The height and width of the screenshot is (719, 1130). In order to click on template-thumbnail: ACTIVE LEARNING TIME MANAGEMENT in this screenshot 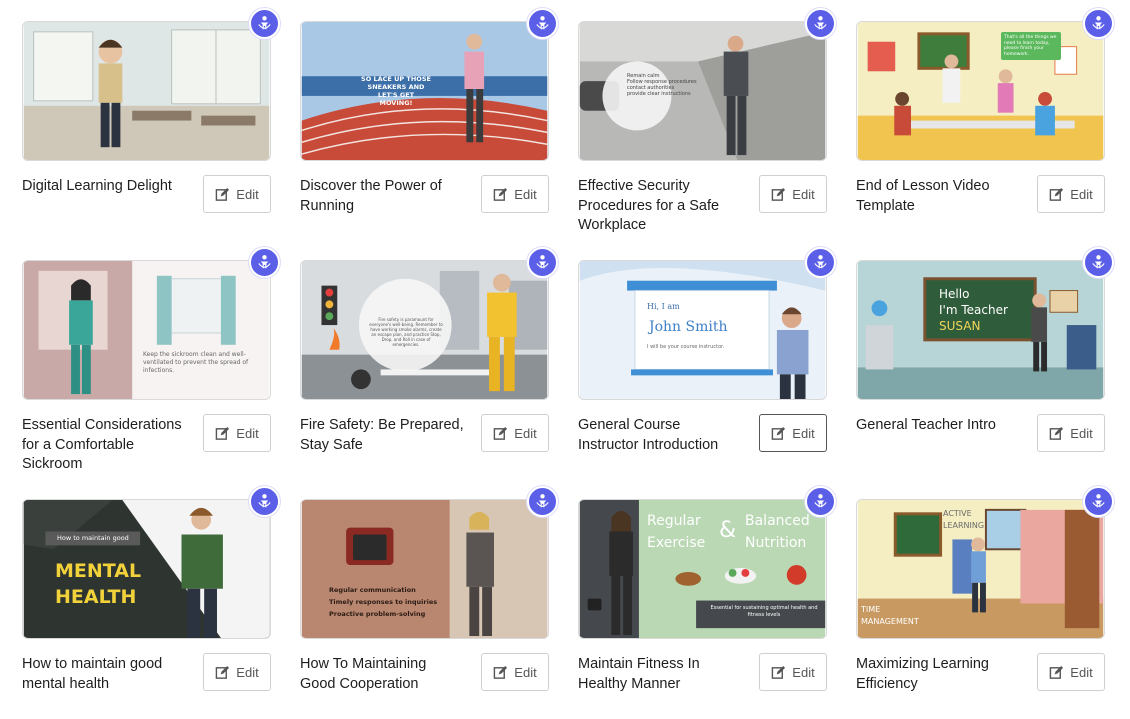, I will do `click(980, 569)`.